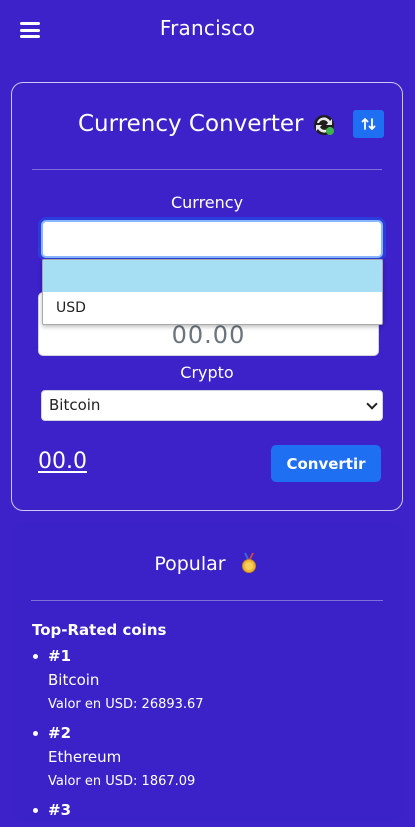 This screenshot has width=415, height=827. I want to click on currency-label: Currency, so click(207, 202).